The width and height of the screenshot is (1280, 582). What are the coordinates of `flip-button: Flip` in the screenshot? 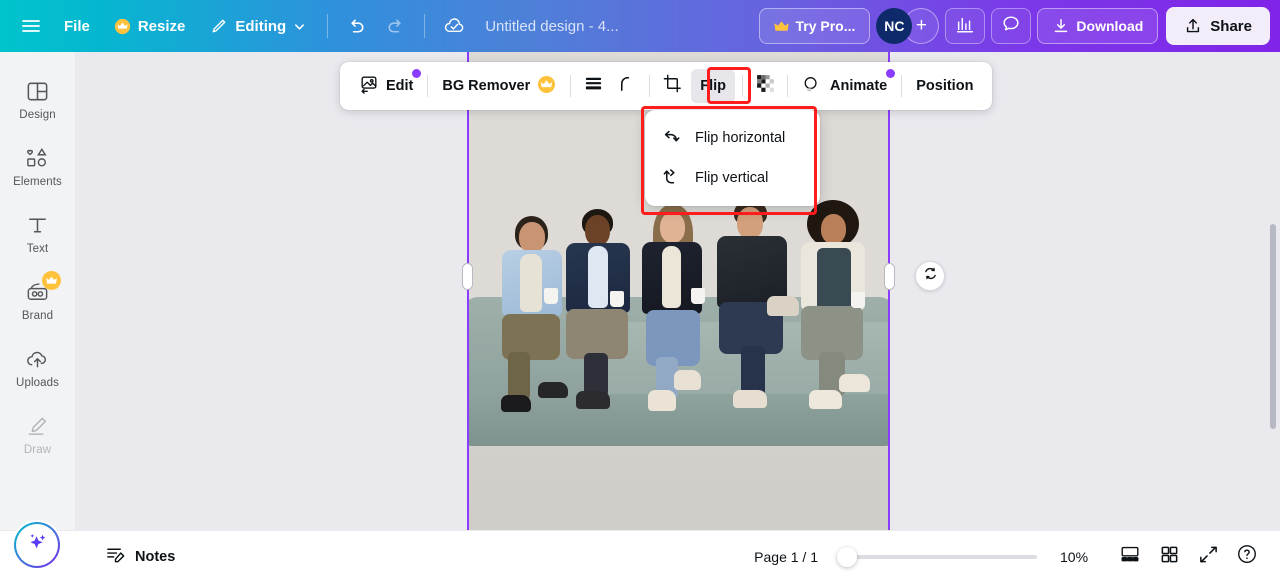 It's located at (713, 86).